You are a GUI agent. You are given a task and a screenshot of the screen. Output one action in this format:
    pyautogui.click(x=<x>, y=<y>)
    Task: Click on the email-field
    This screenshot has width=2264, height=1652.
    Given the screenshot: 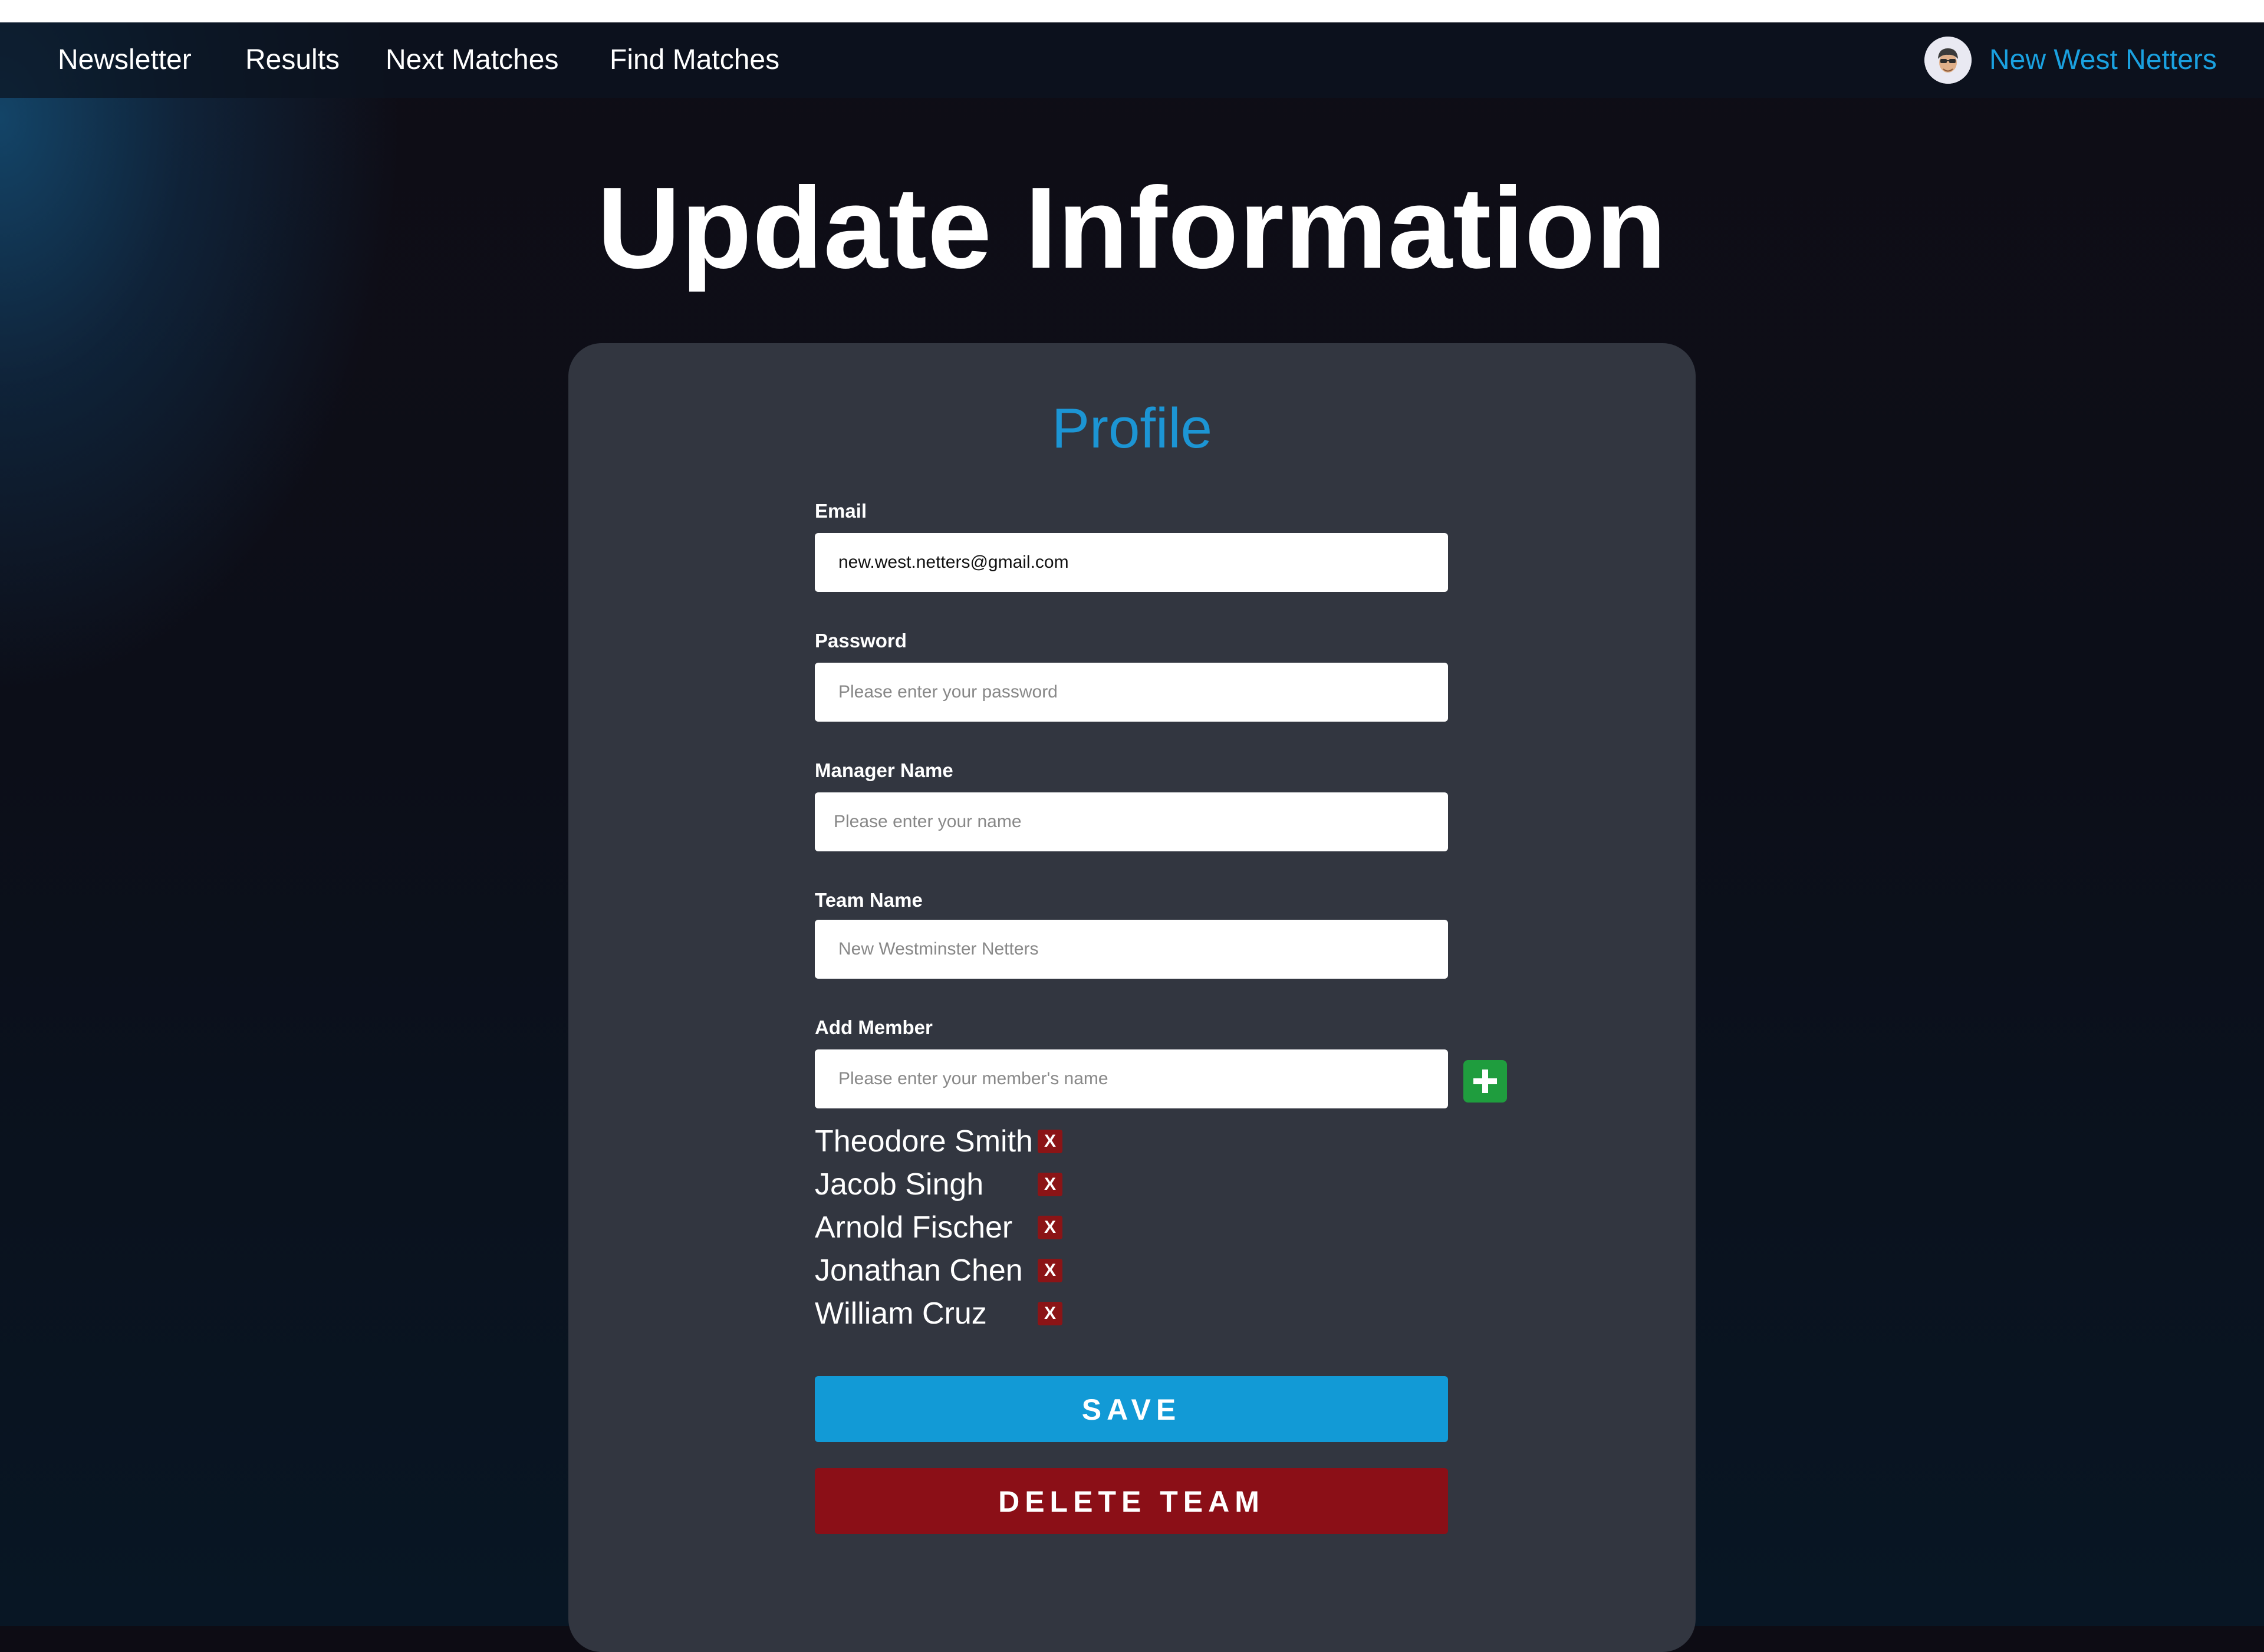 What is the action you would take?
    pyautogui.click(x=1131, y=563)
    